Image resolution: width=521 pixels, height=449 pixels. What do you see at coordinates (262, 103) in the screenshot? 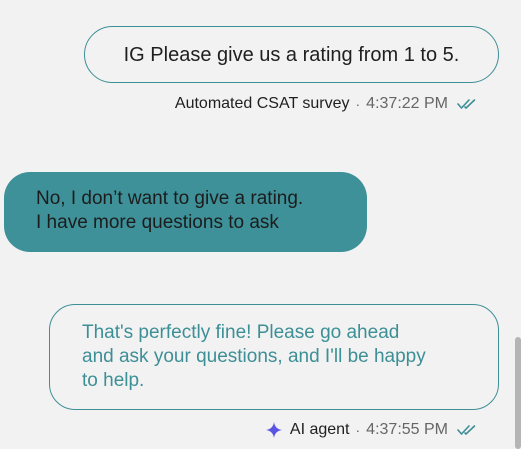
I see `sender-name: Automated CSAT survey` at bounding box center [262, 103].